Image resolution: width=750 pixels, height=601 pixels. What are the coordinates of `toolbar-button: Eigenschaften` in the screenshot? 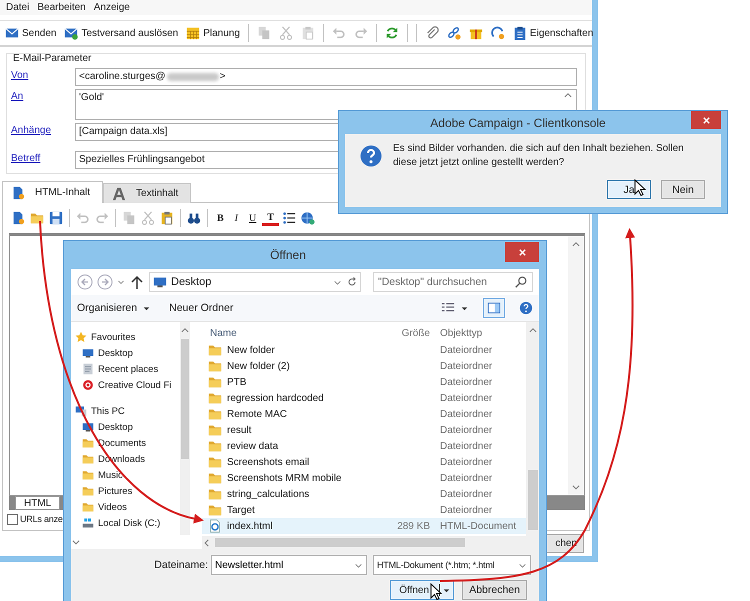 It's located at (553, 33).